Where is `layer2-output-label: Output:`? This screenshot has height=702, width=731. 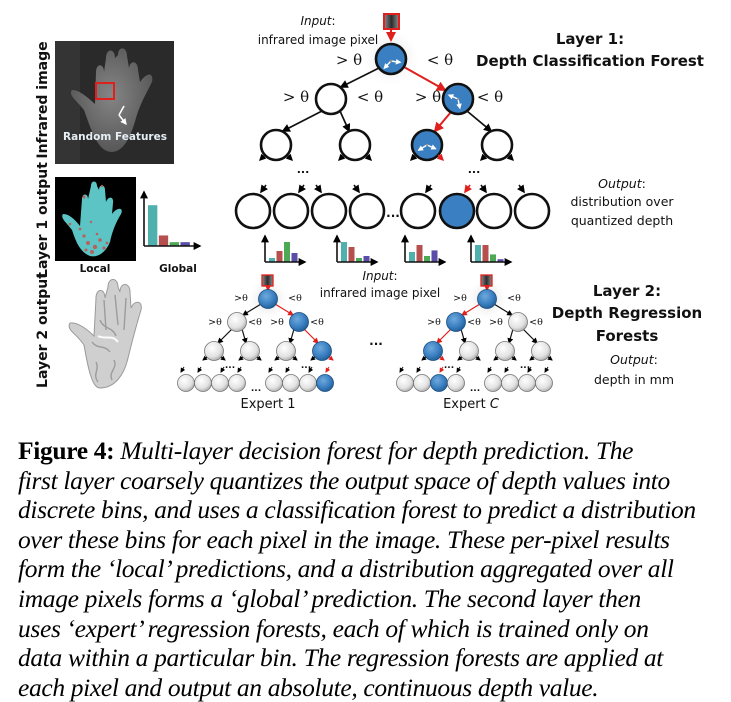
layer2-output-label: Output: is located at coordinates (634, 359).